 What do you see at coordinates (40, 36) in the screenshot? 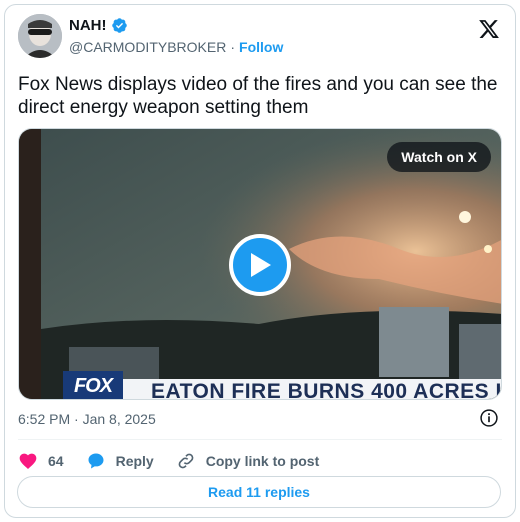
I see `avatar` at bounding box center [40, 36].